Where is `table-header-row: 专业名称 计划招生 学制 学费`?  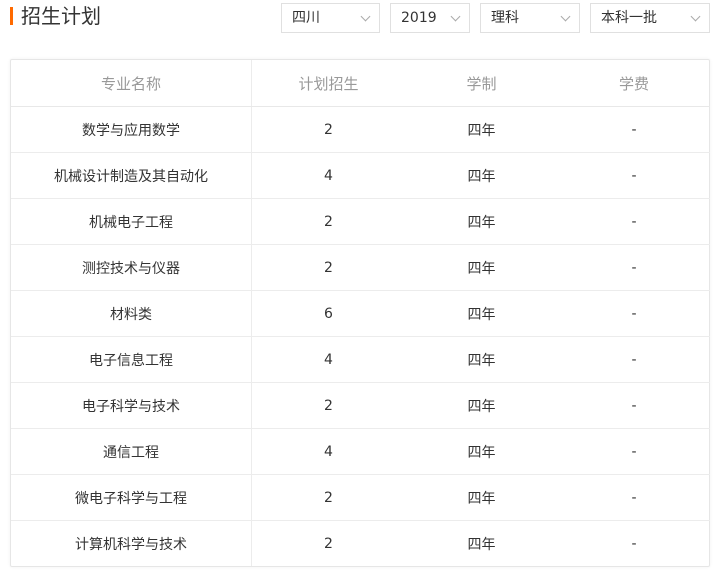 table-header-row: 专业名称 计划招生 学制 学费 is located at coordinates (360, 83).